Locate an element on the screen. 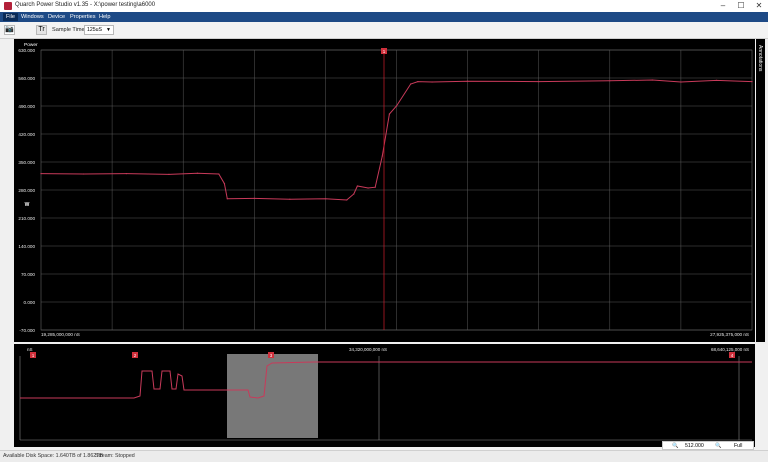  maximize-button: ☐ is located at coordinates (741, 6).